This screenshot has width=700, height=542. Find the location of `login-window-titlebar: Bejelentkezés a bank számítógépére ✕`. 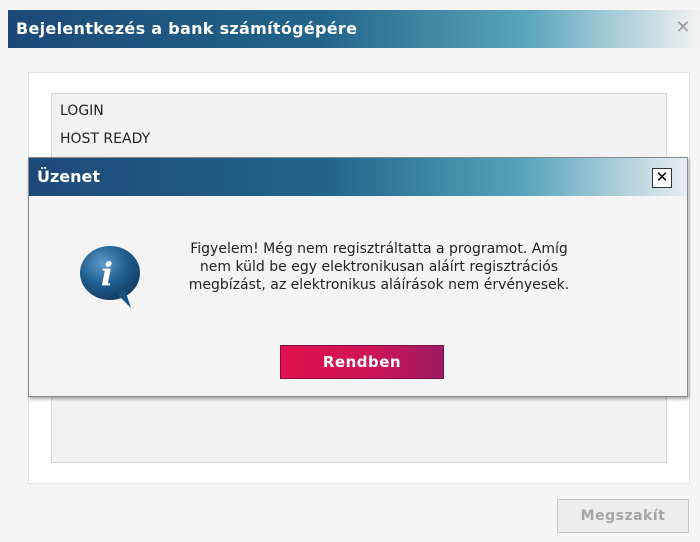

login-window-titlebar: Bejelentkezés a bank számítógépére ✕ is located at coordinates (354, 29).